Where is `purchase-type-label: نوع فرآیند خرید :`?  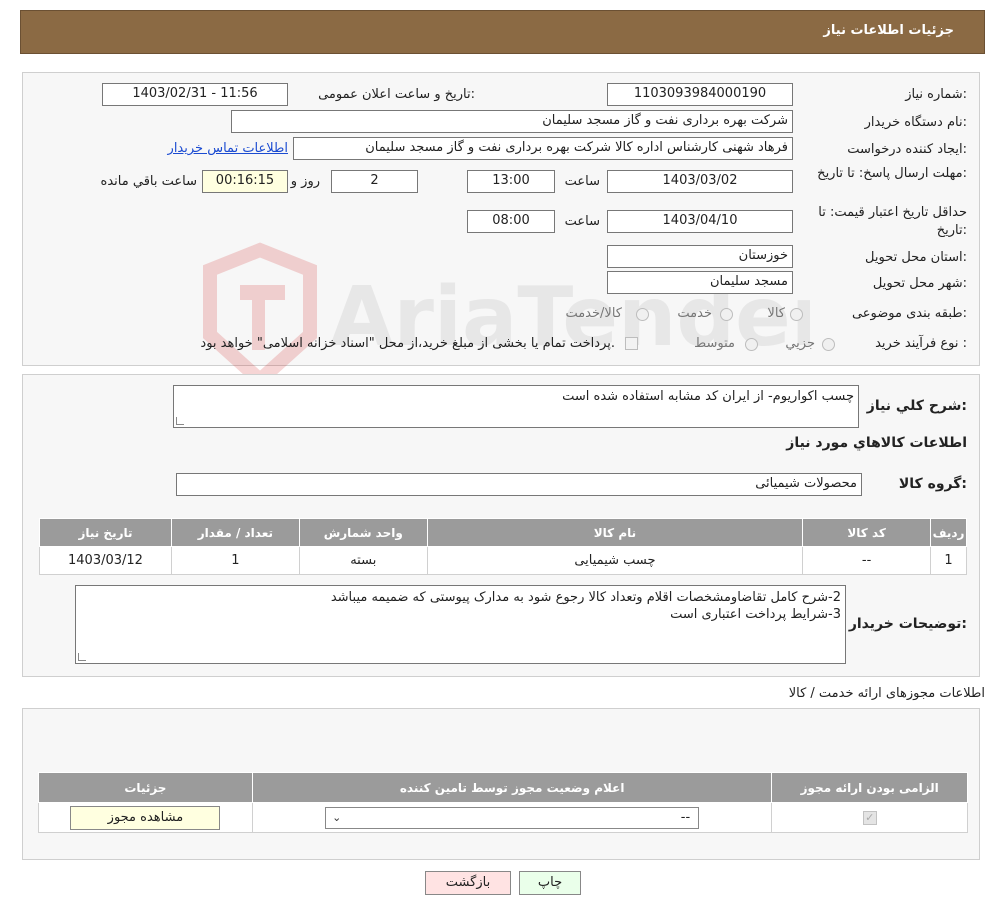 purchase-type-label: نوع فرآیند خرید : is located at coordinates (921, 343).